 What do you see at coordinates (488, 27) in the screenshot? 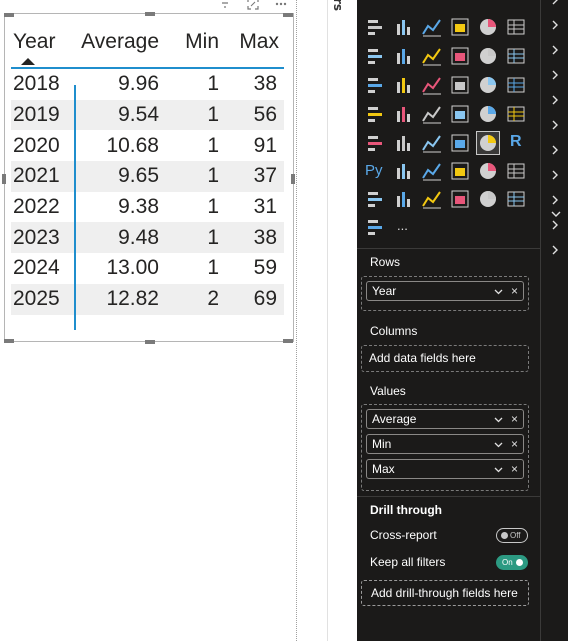
I see `100-stacked-bar-chart-icon` at bounding box center [488, 27].